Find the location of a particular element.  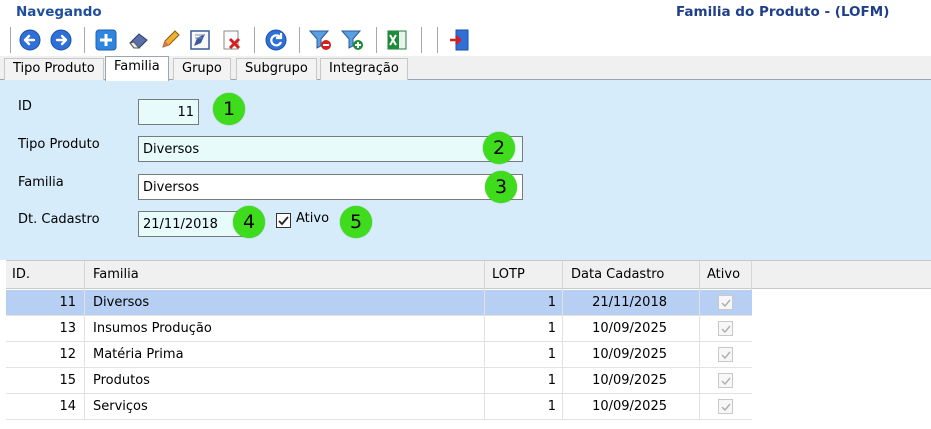

column-header-ativo: Ativo is located at coordinates (723, 274).